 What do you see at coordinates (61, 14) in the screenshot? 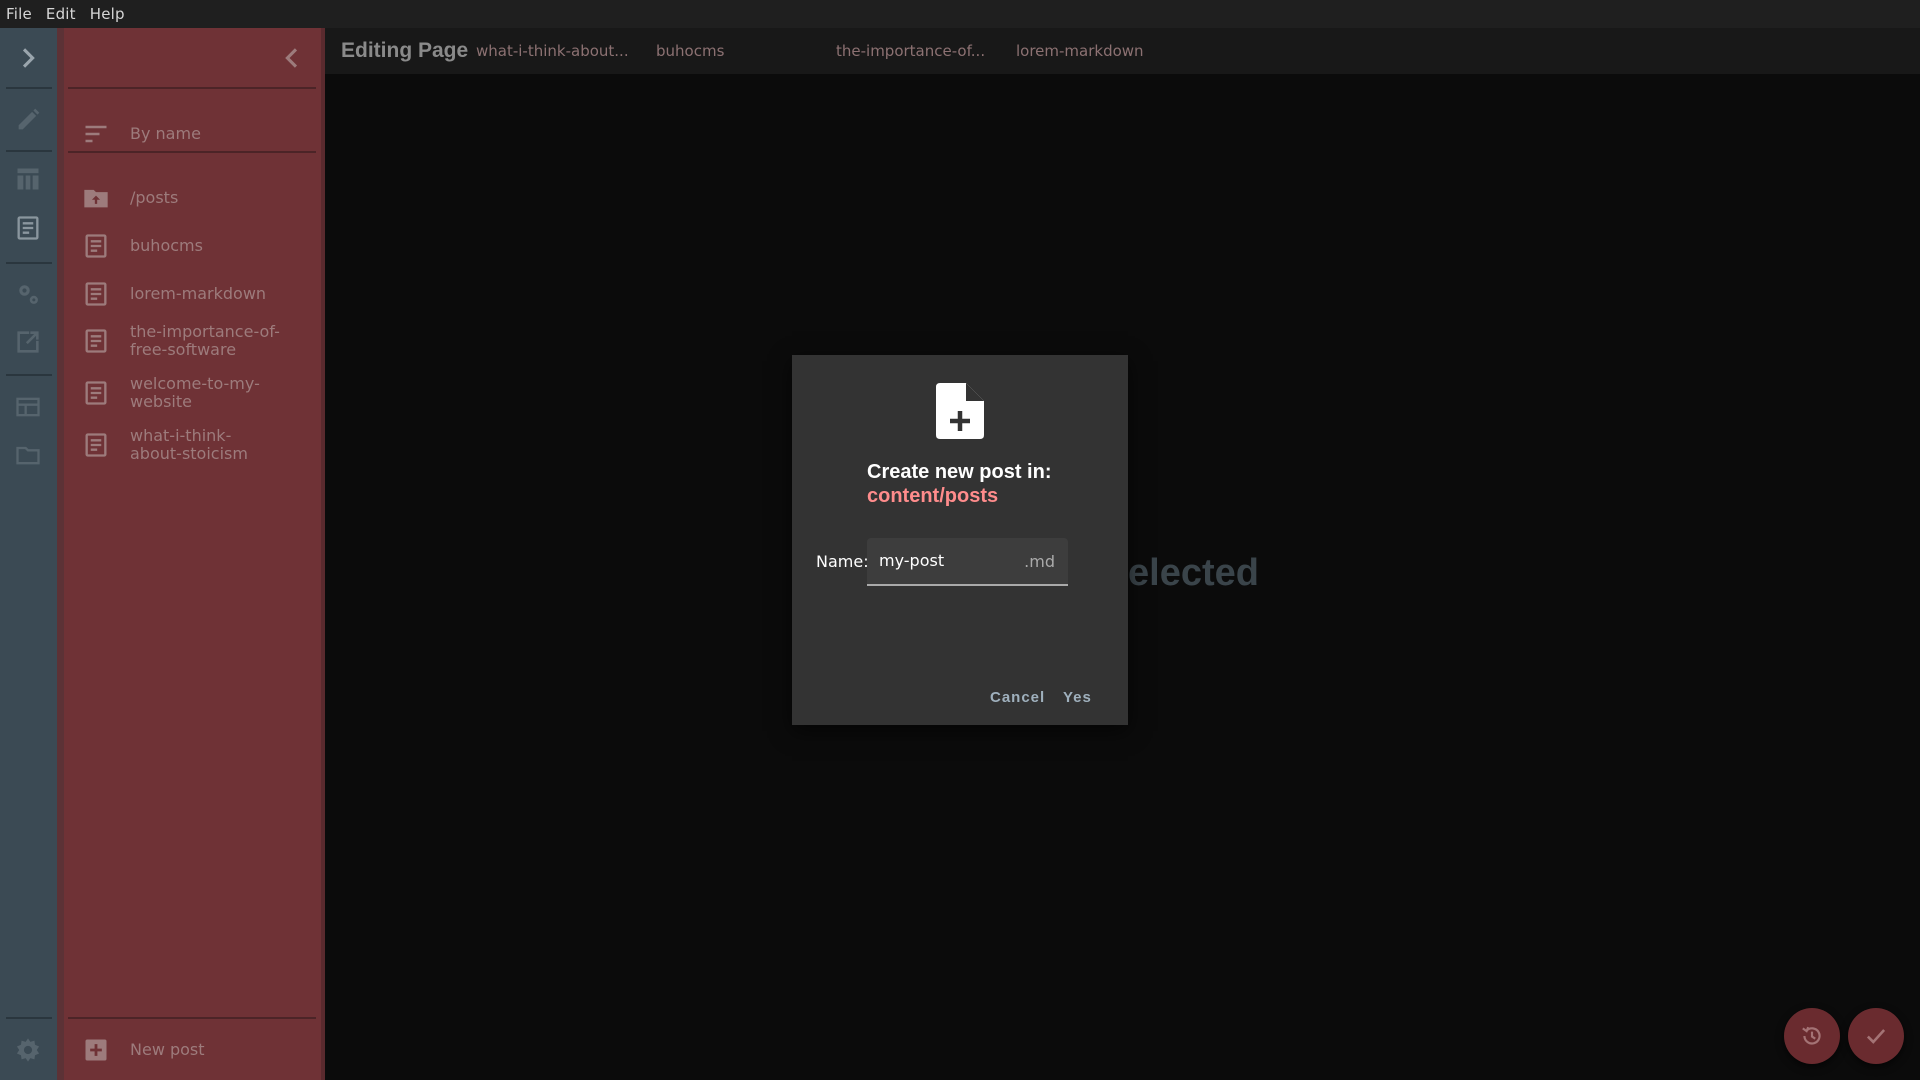
I see `menu-edit: Edit` at bounding box center [61, 14].